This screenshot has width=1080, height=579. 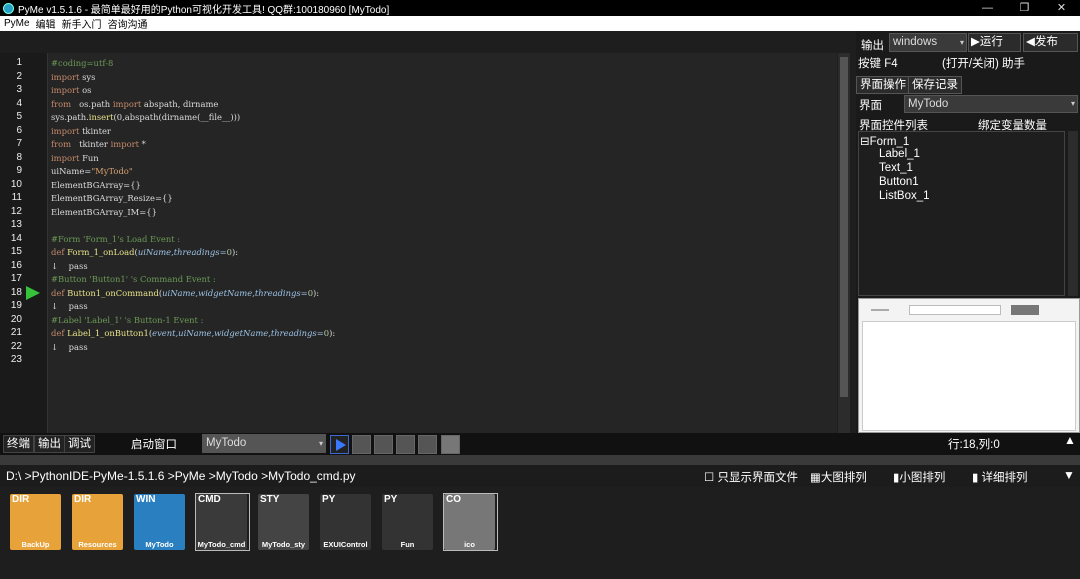 I want to click on collapse-up-icon: ▲, so click(x=1070, y=440).